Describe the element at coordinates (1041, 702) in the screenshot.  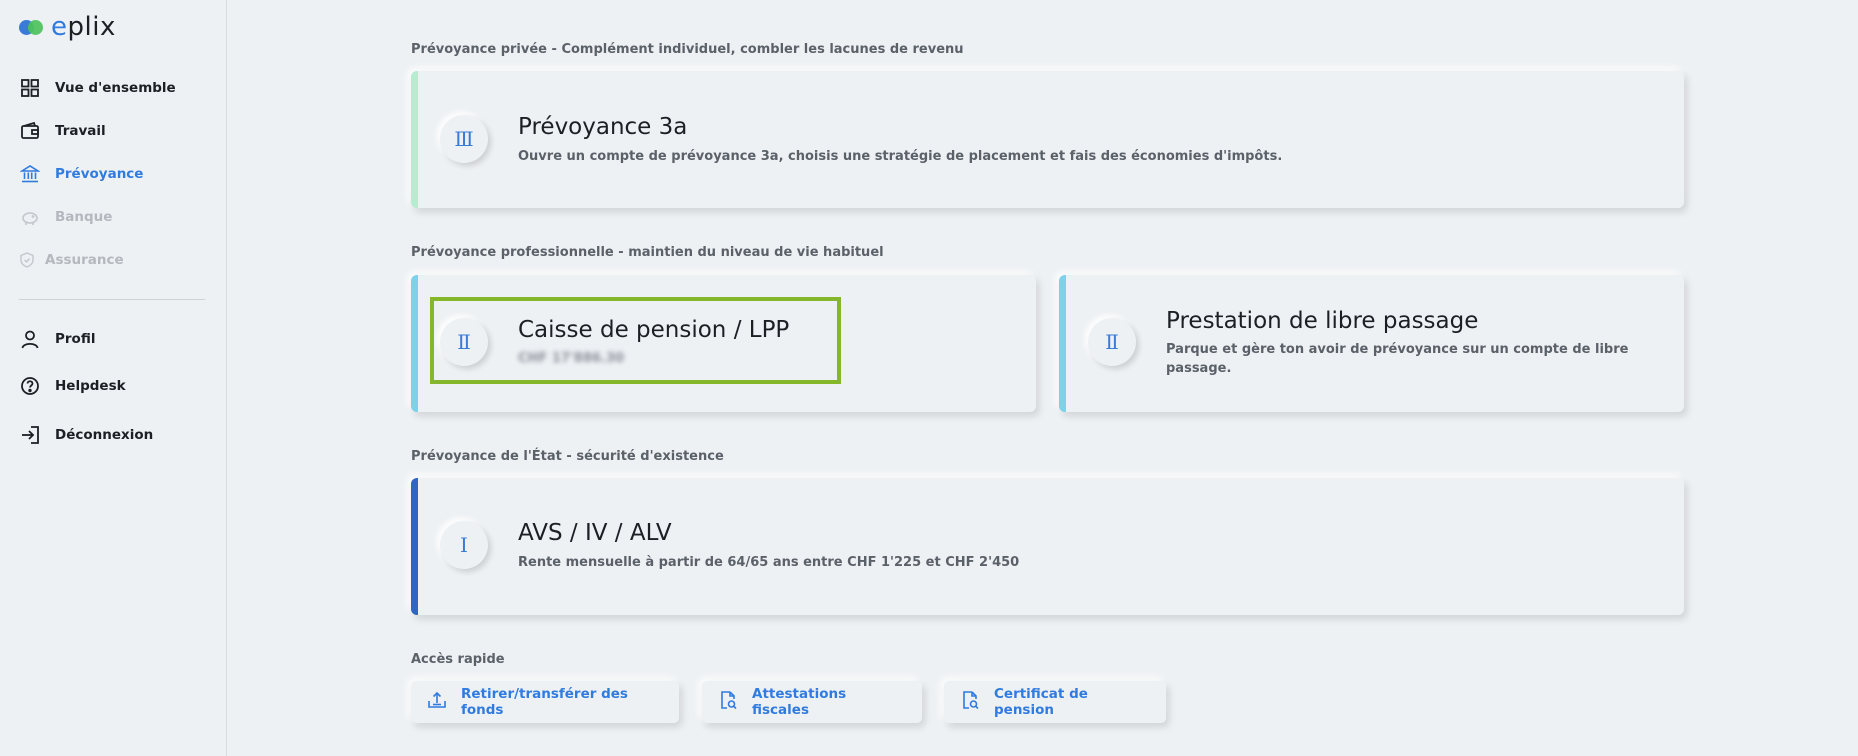
I see `button-label: Certificat de pension` at that location.